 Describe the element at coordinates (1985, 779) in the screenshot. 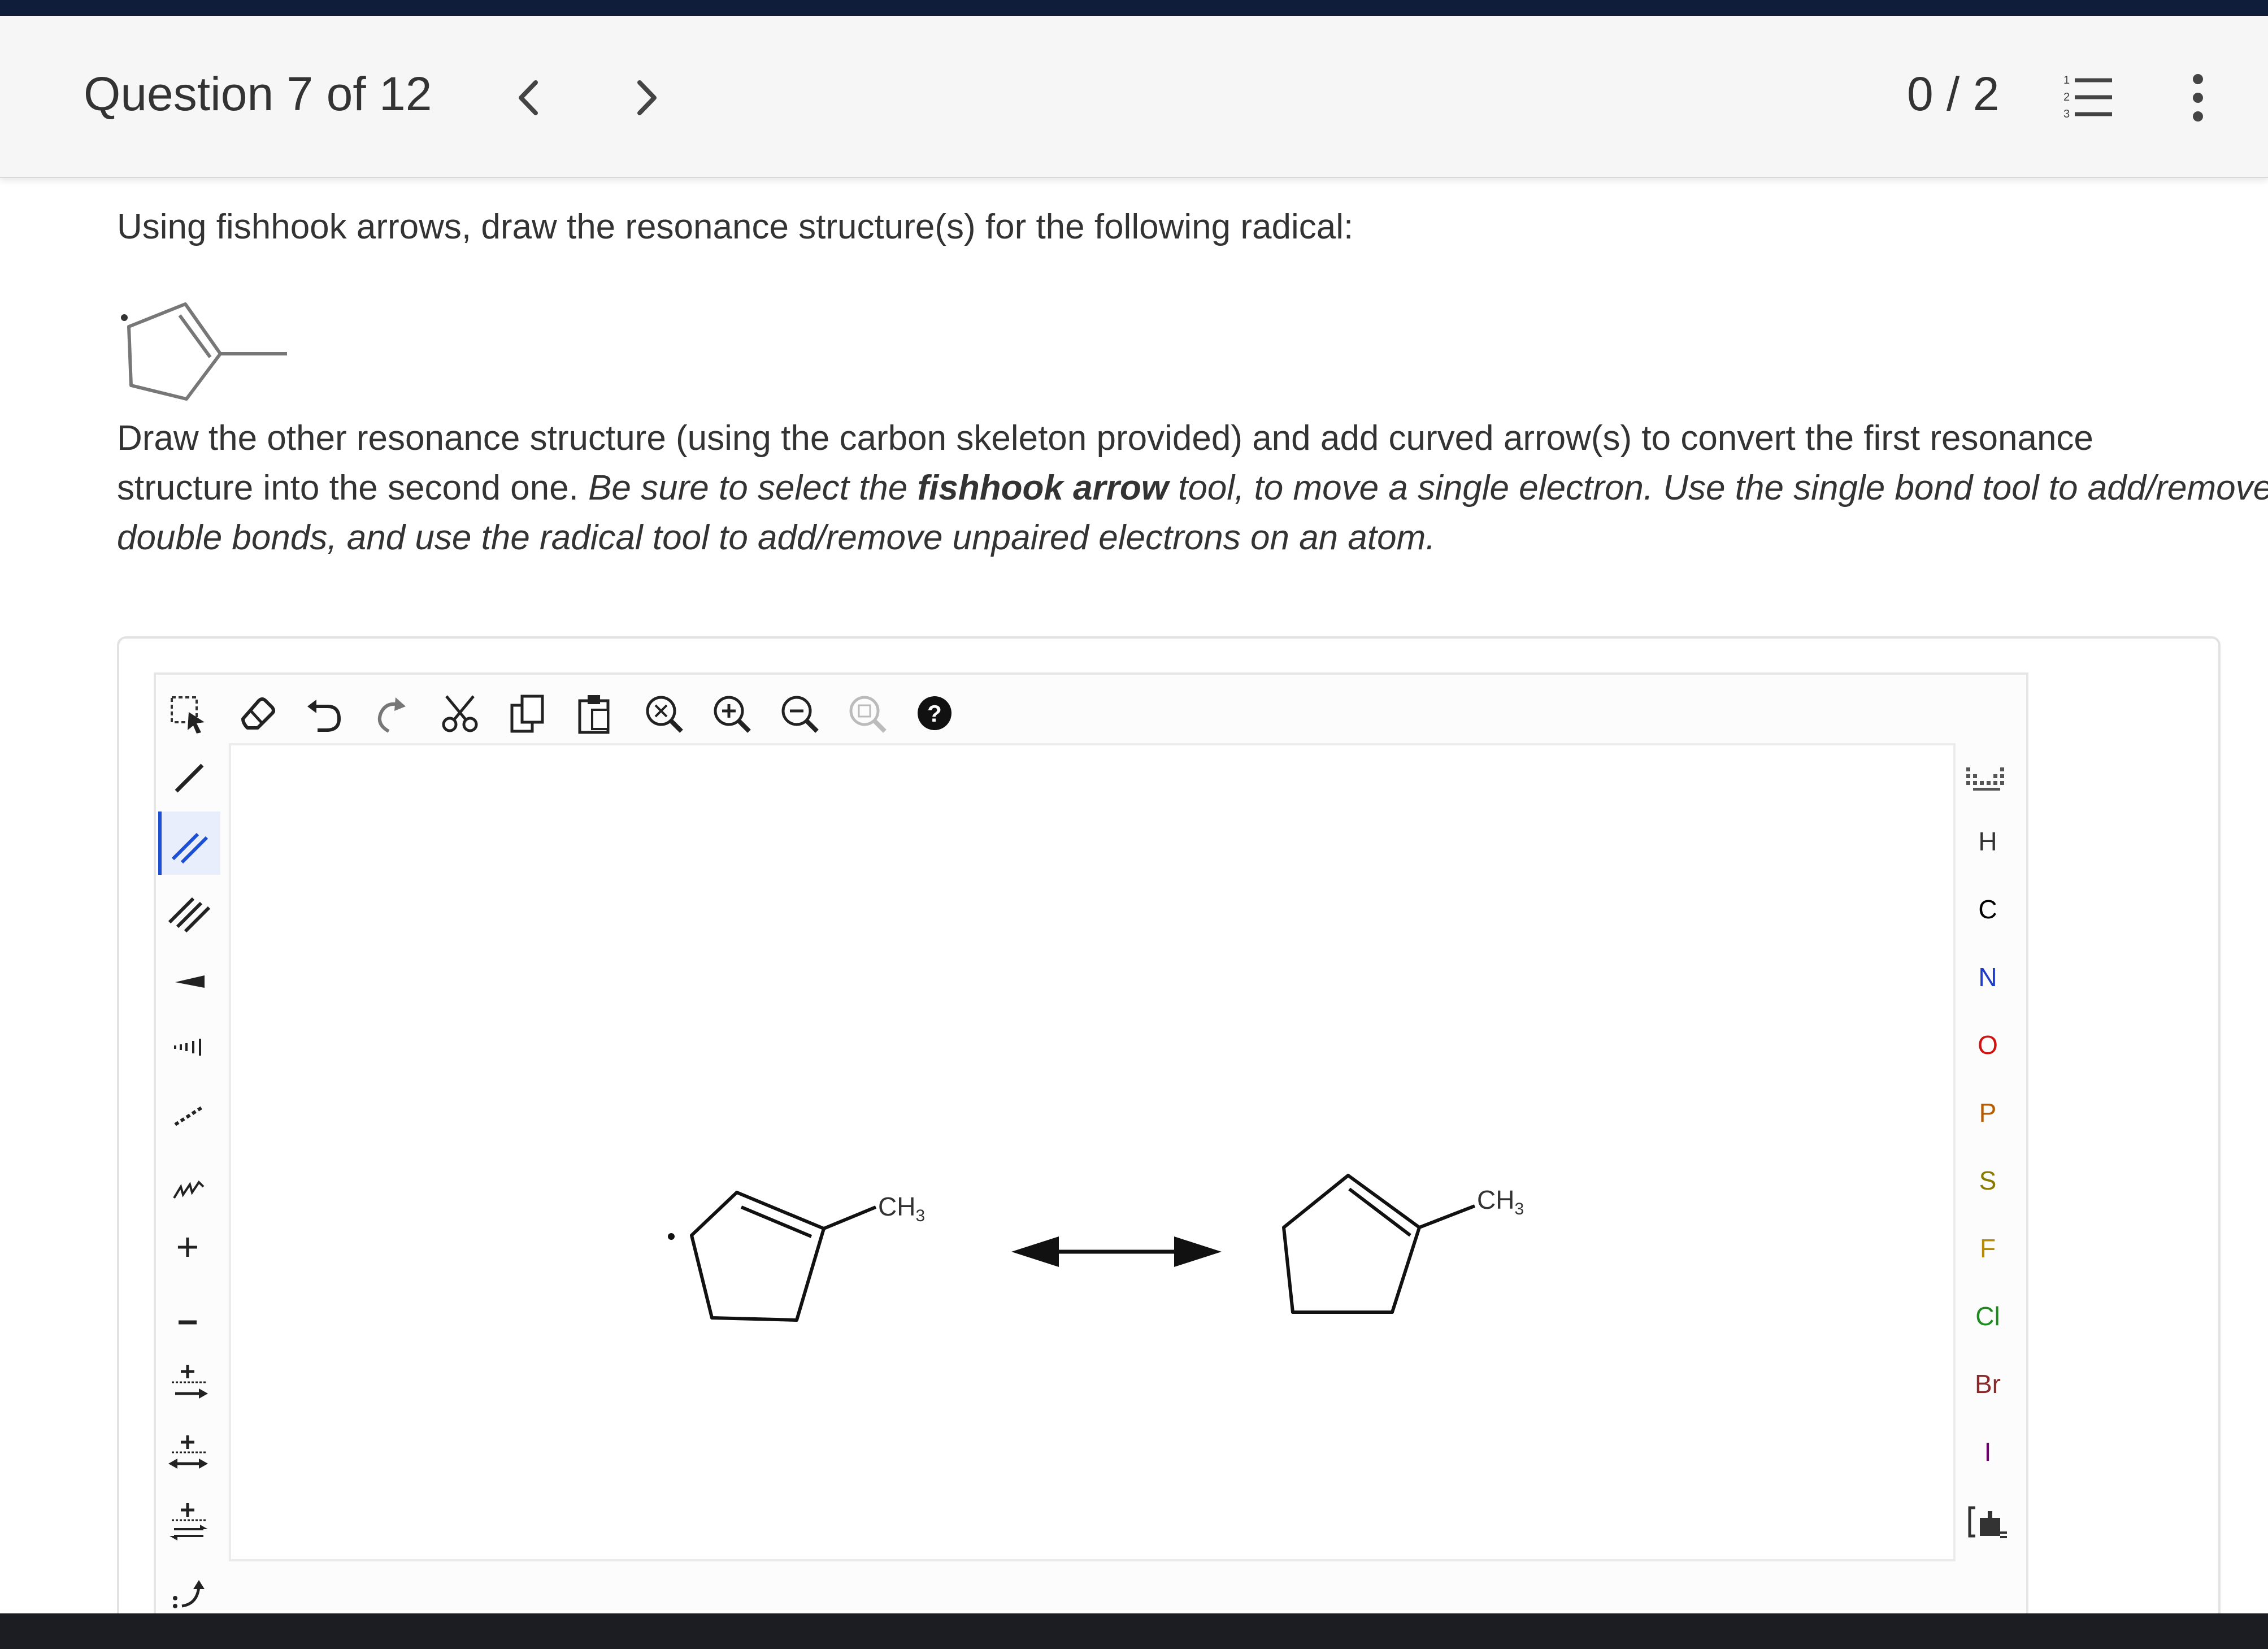

I see `periodic-table-icon` at that location.